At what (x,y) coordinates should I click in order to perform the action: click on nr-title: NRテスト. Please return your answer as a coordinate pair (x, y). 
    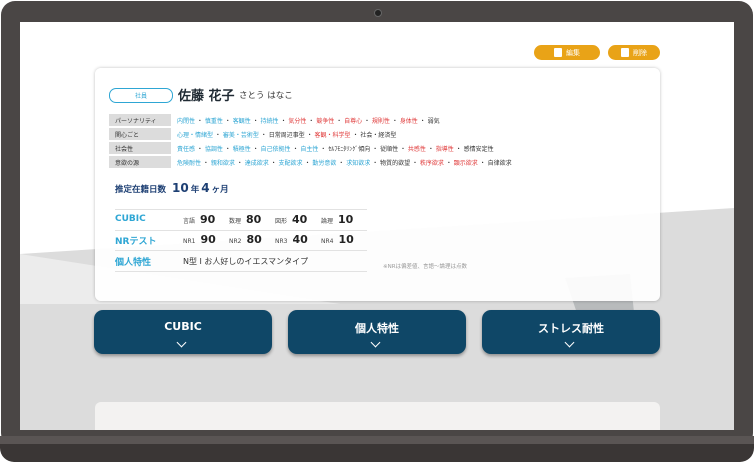
    Looking at the image, I should click on (136, 242).